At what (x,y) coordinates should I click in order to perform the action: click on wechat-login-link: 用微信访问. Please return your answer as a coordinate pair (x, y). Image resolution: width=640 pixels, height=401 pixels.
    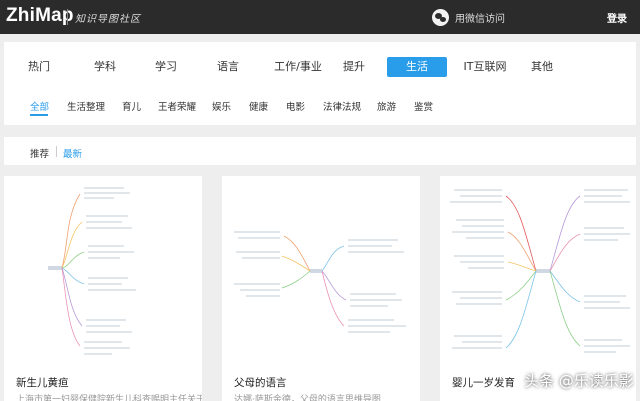
    Looking at the image, I should click on (468, 17).